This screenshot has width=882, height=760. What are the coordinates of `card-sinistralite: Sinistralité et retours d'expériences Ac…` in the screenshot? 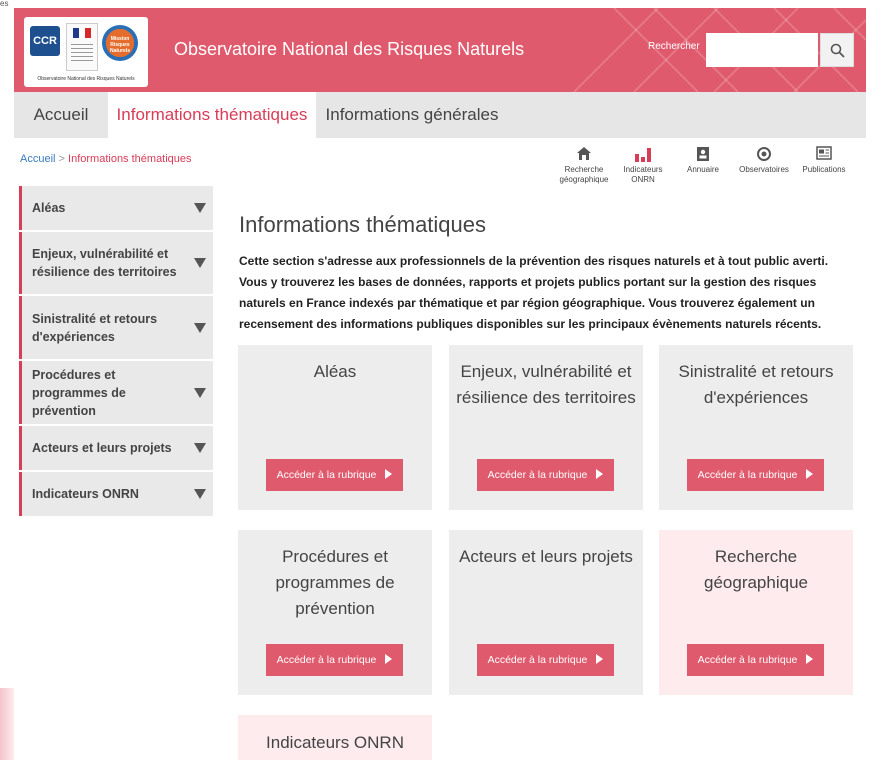 It's located at (756, 427).